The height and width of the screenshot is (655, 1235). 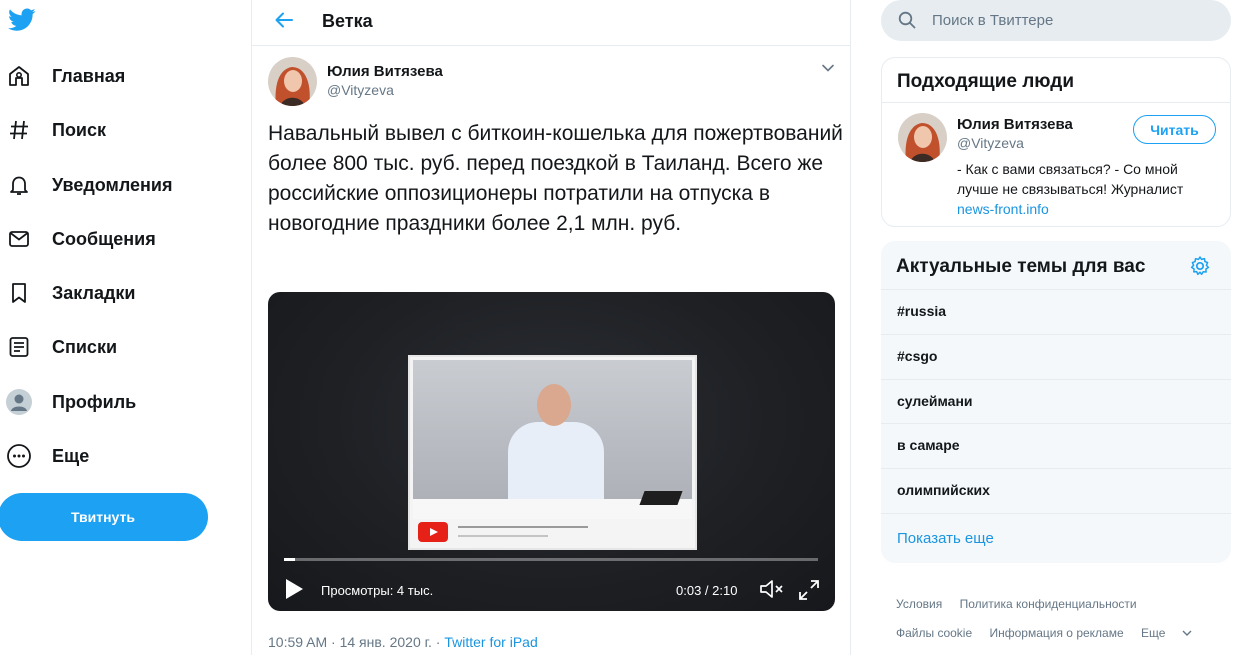 I want to click on play-icon, so click(x=294, y=589).